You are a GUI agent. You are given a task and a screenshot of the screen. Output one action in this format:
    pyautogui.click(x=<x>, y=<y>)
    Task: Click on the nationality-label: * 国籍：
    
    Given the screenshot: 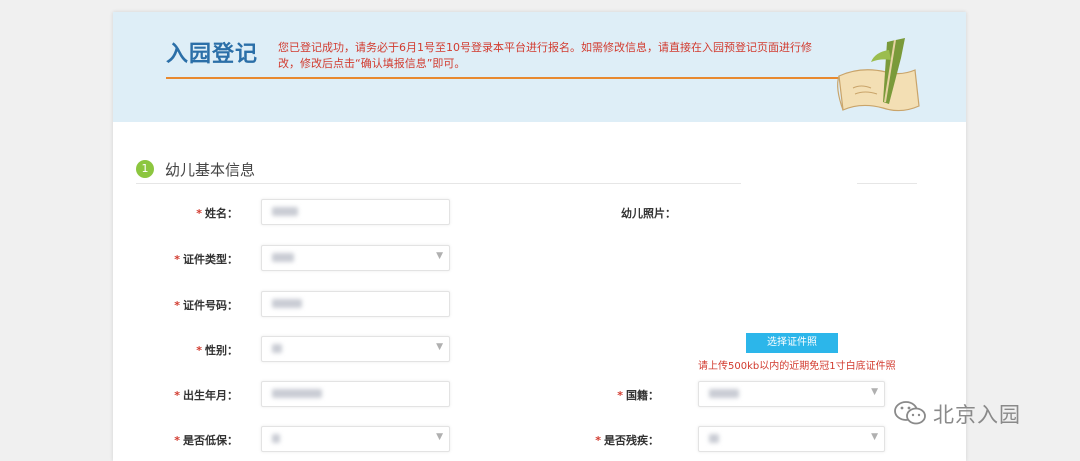 What is the action you would take?
    pyautogui.click(x=638, y=395)
    